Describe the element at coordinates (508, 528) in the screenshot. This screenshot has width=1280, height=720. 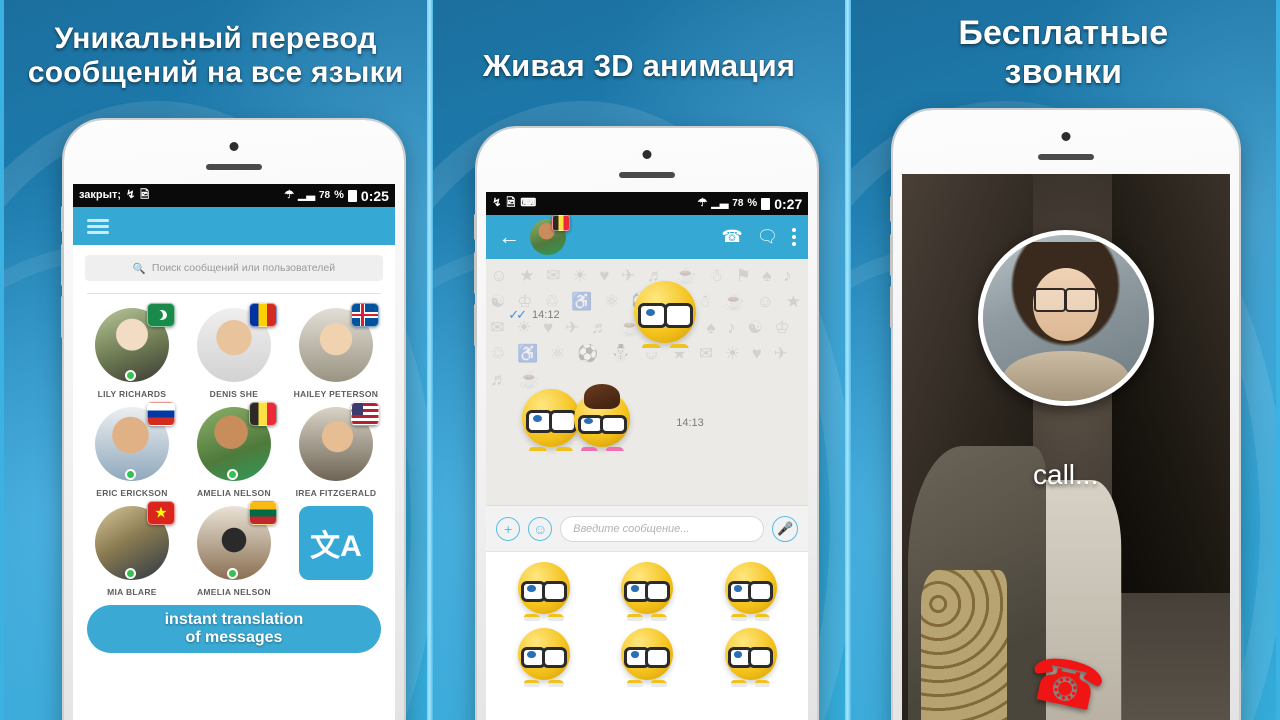
I see `plus-icon: +` at that location.